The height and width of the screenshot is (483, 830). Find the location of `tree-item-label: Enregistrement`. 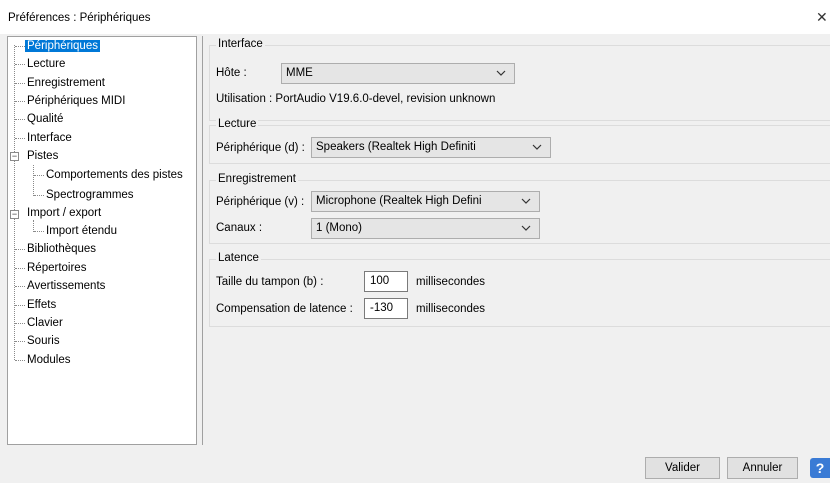

tree-item-label: Enregistrement is located at coordinates (66, 83).